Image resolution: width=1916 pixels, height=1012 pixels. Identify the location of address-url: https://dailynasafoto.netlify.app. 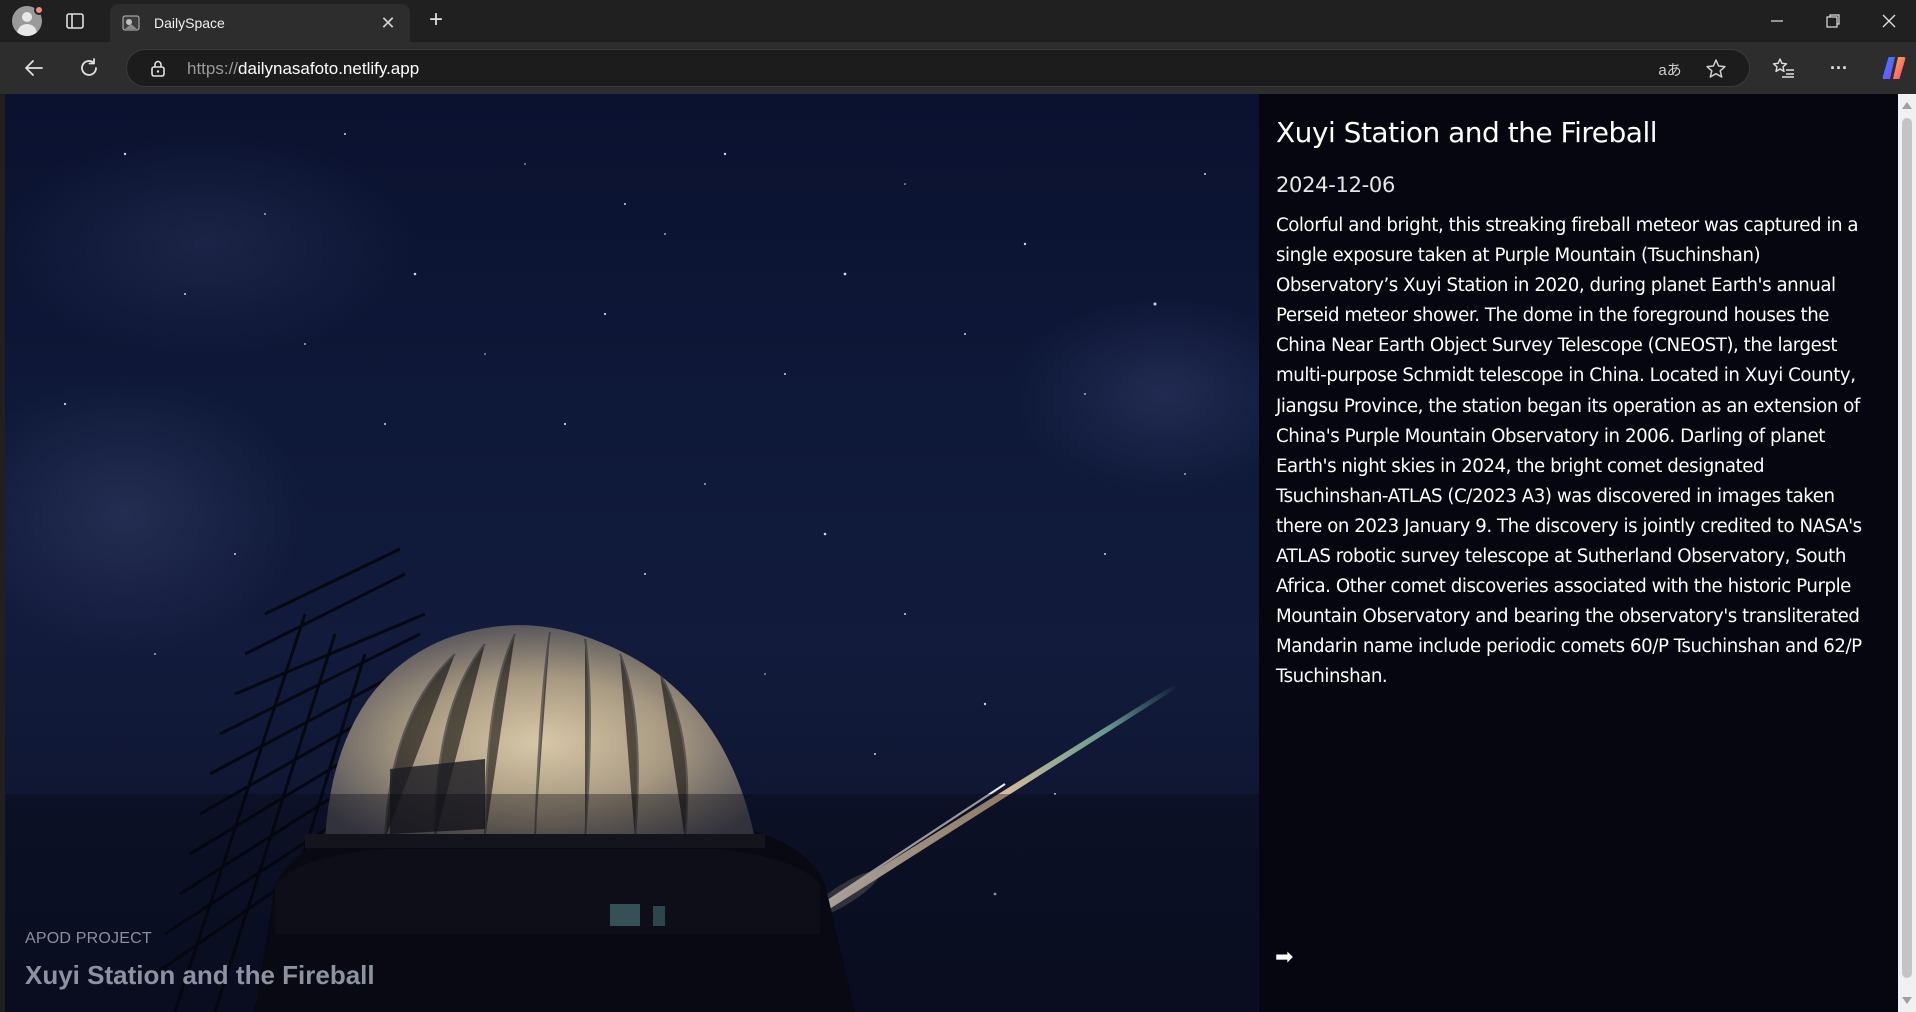
(303, 69).